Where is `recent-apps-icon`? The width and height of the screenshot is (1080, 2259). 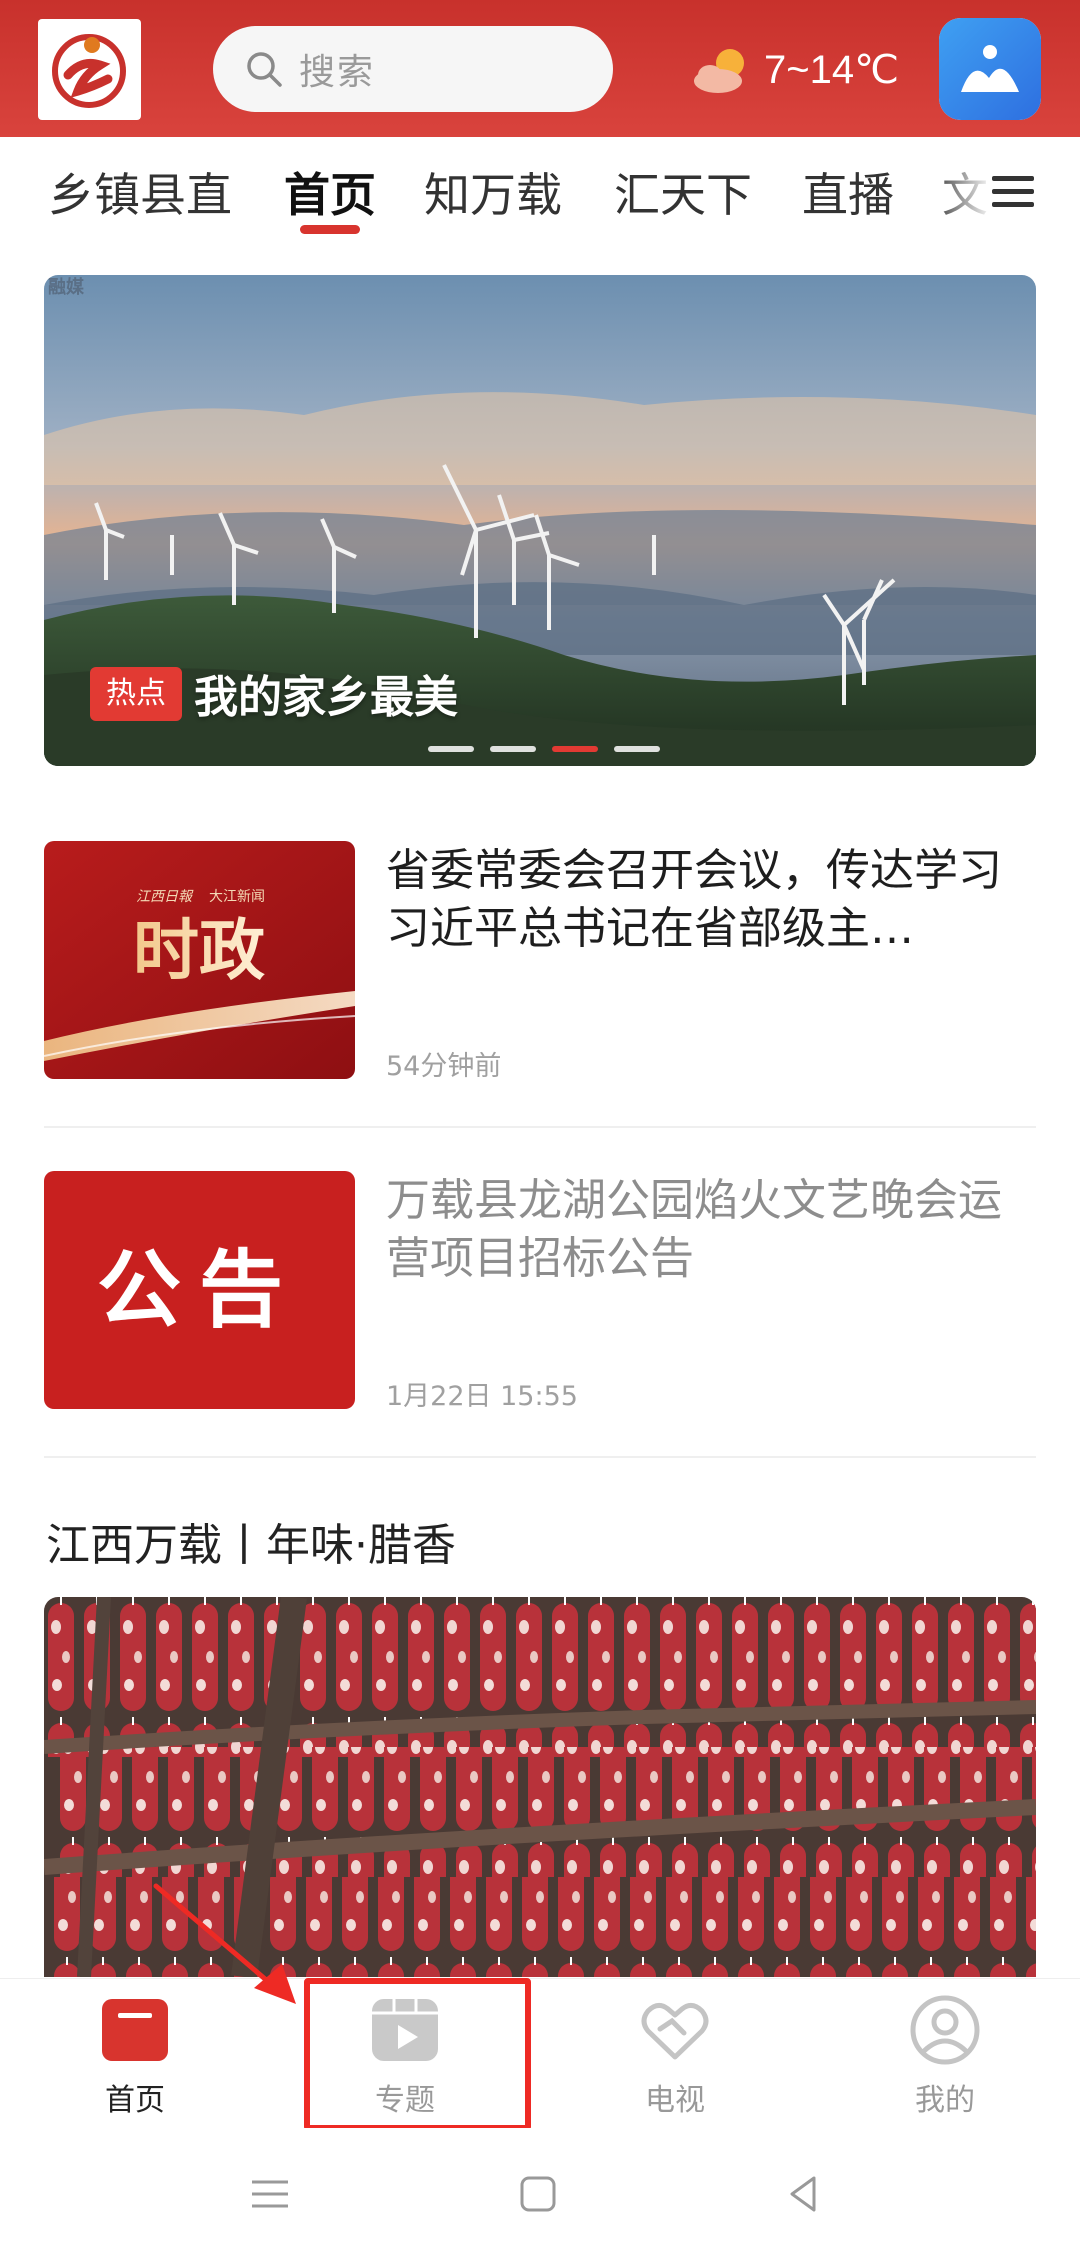 recent-apps-icon is located at coordinates (270, 2194).